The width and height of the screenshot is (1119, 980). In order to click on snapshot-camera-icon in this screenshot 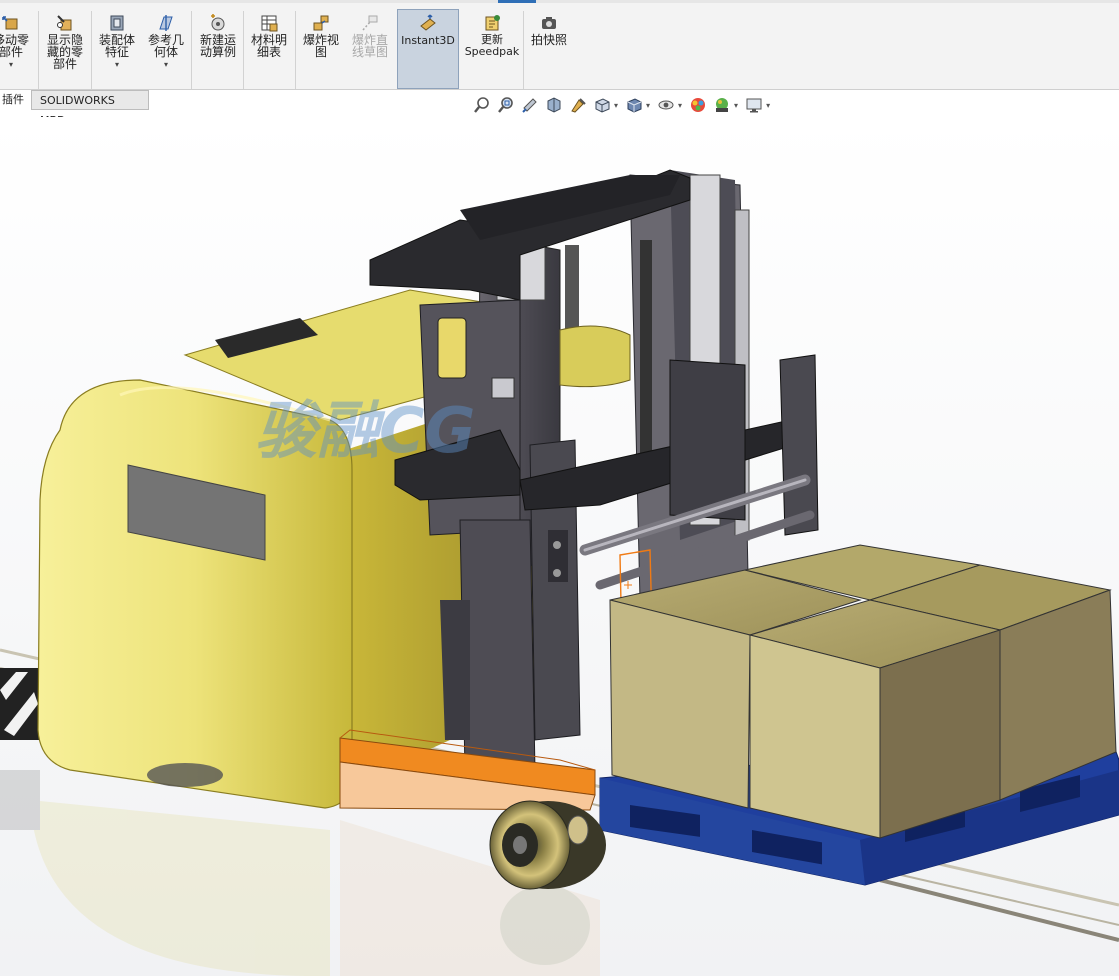, I will do `click(549, 23)`.